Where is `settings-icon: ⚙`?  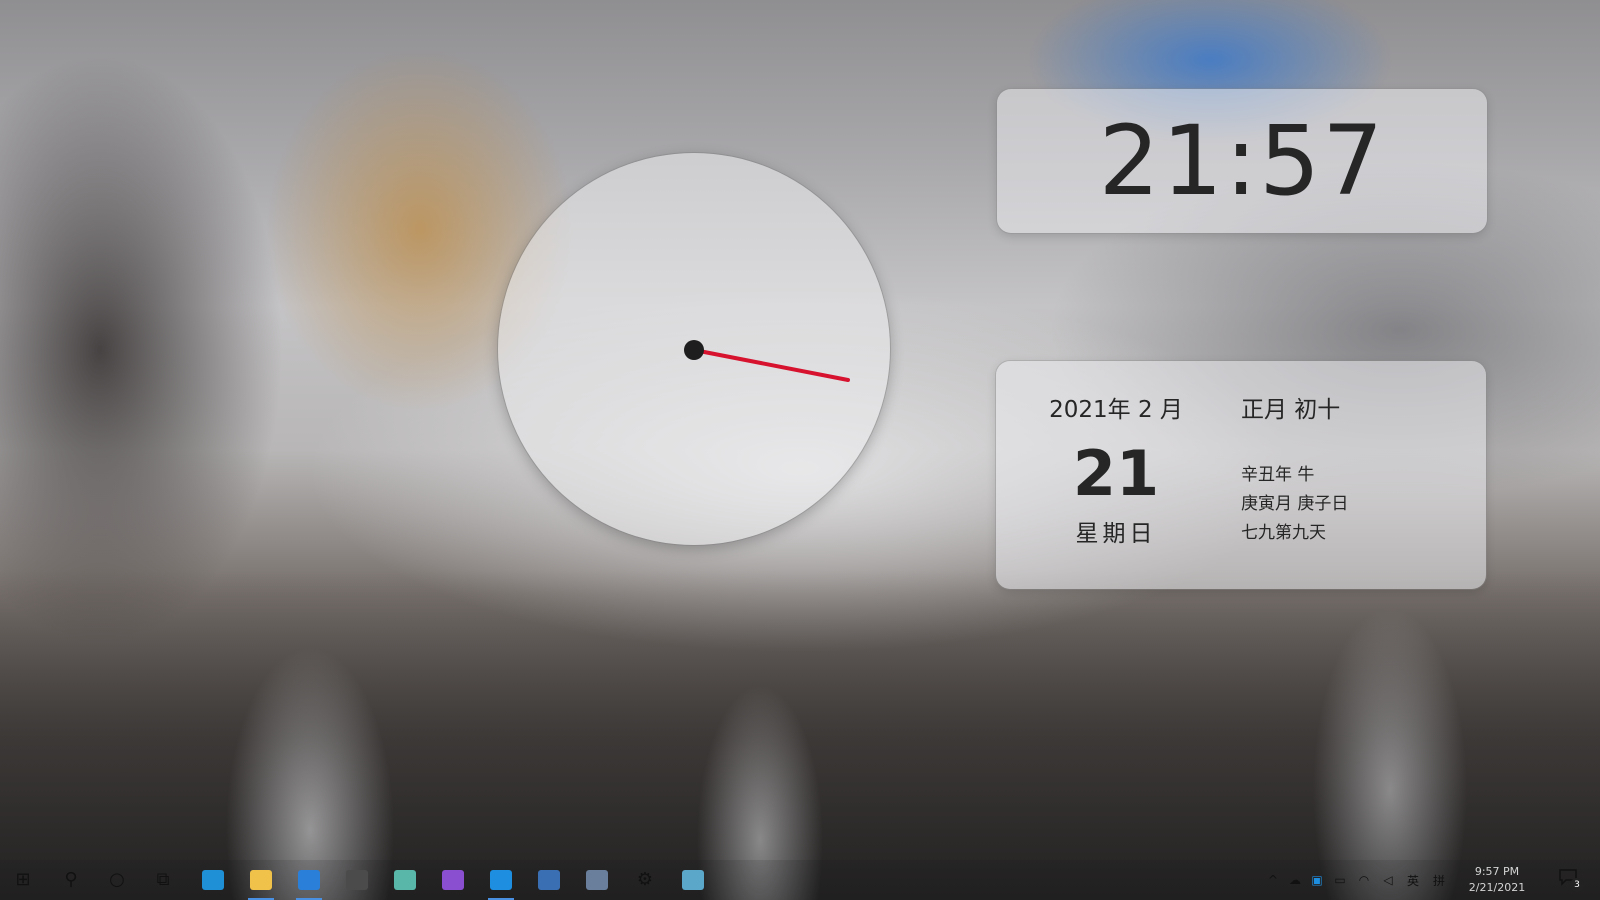
settings-icon: ⚙ is located at coordinates (645, 879).